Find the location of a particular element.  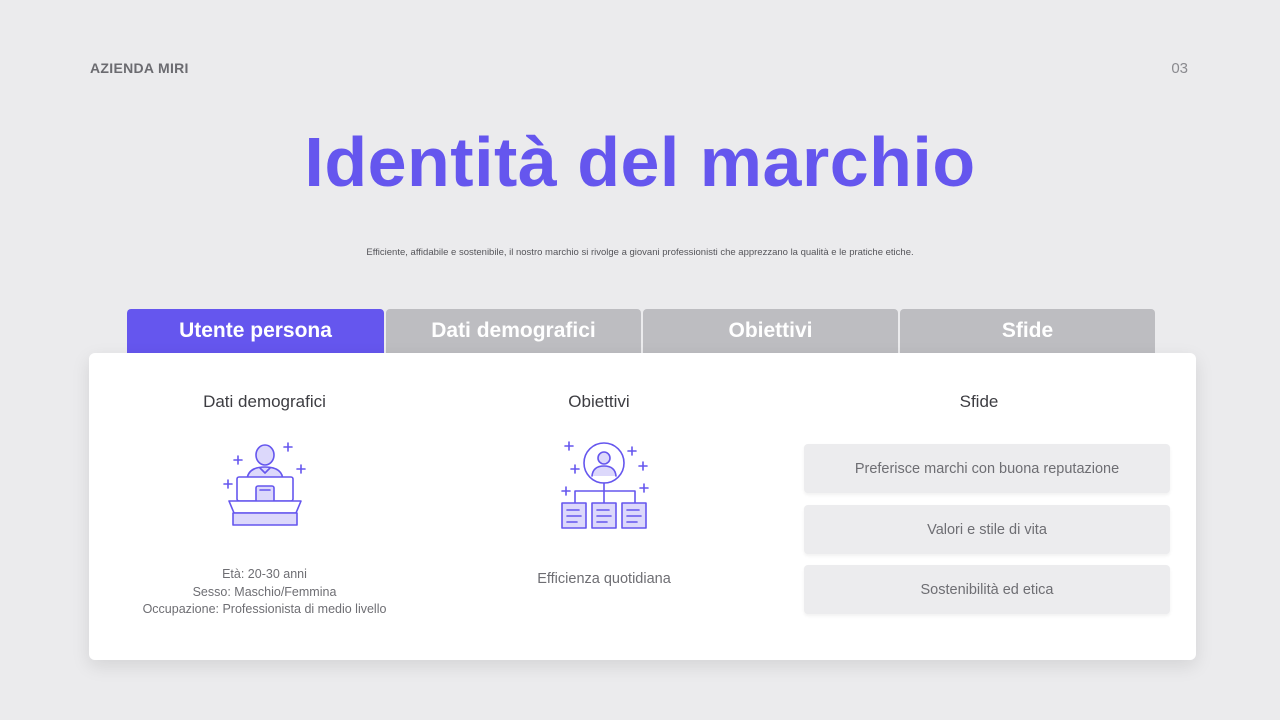

demographics-sex: Sesso: Maschio/Femmina is located at coordinates (264, 591).